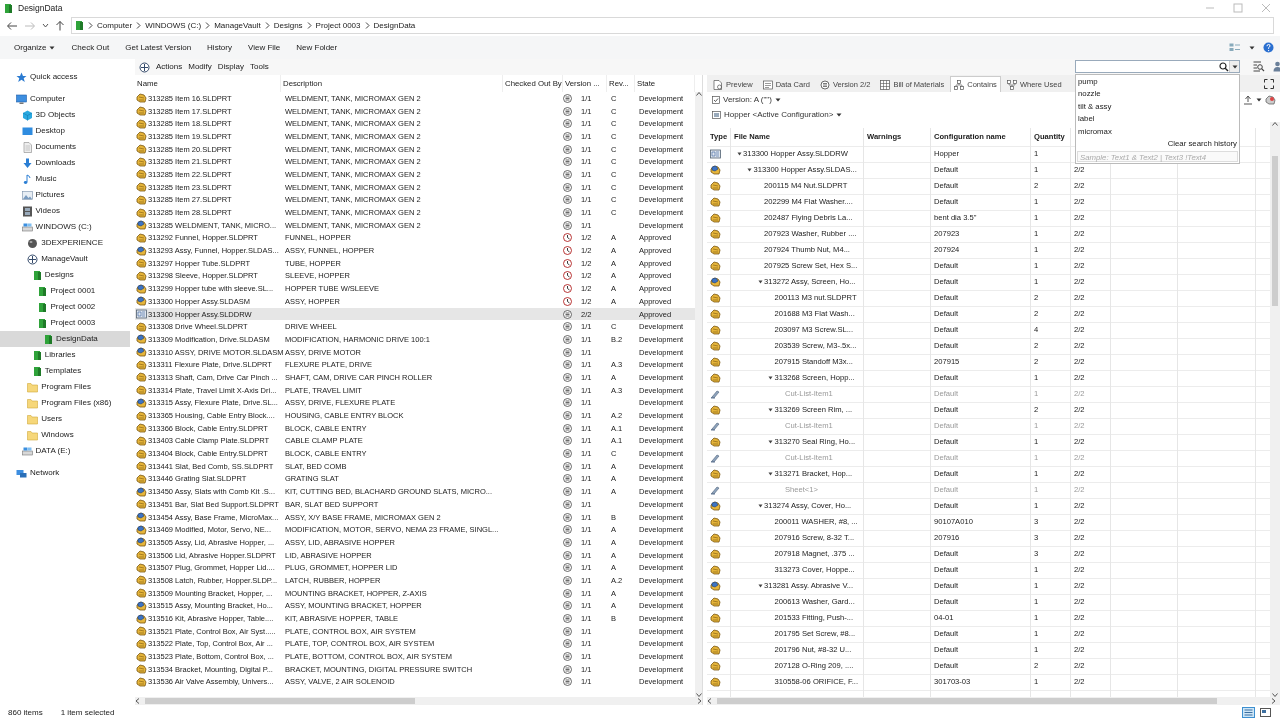 This screenshot has width=1280, height=720. What do you see at coordinates (33, 435) in the screenshot?
I see `folder-icon` at bounding box center [33, 435].